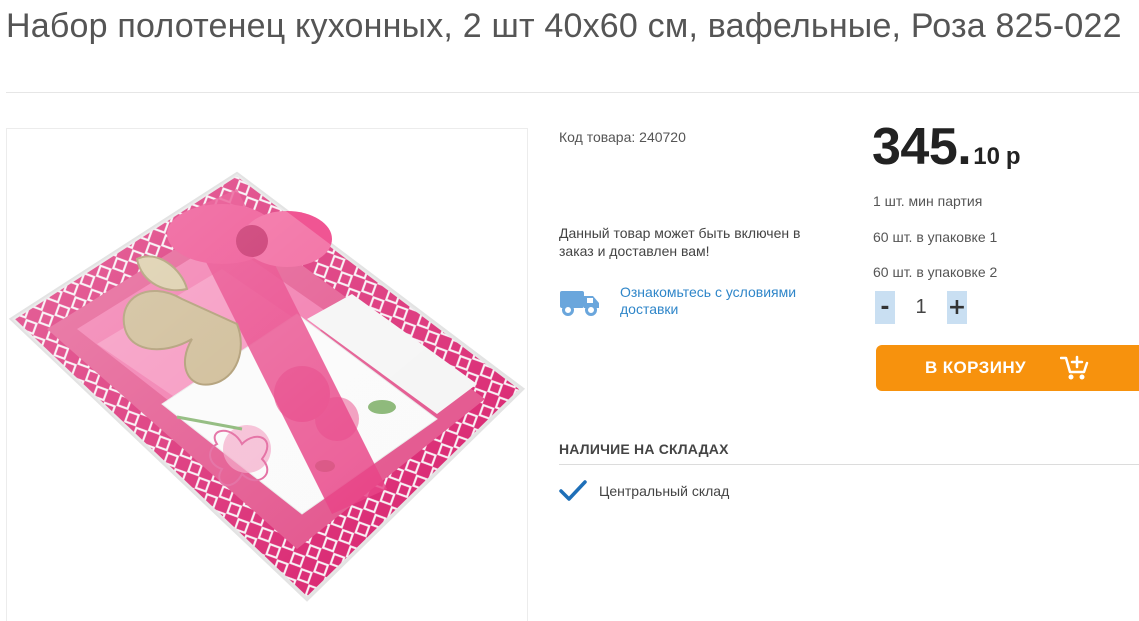  I want to click on add-to-cart-button: В КОРЗИНУ, so click(1007, 368).